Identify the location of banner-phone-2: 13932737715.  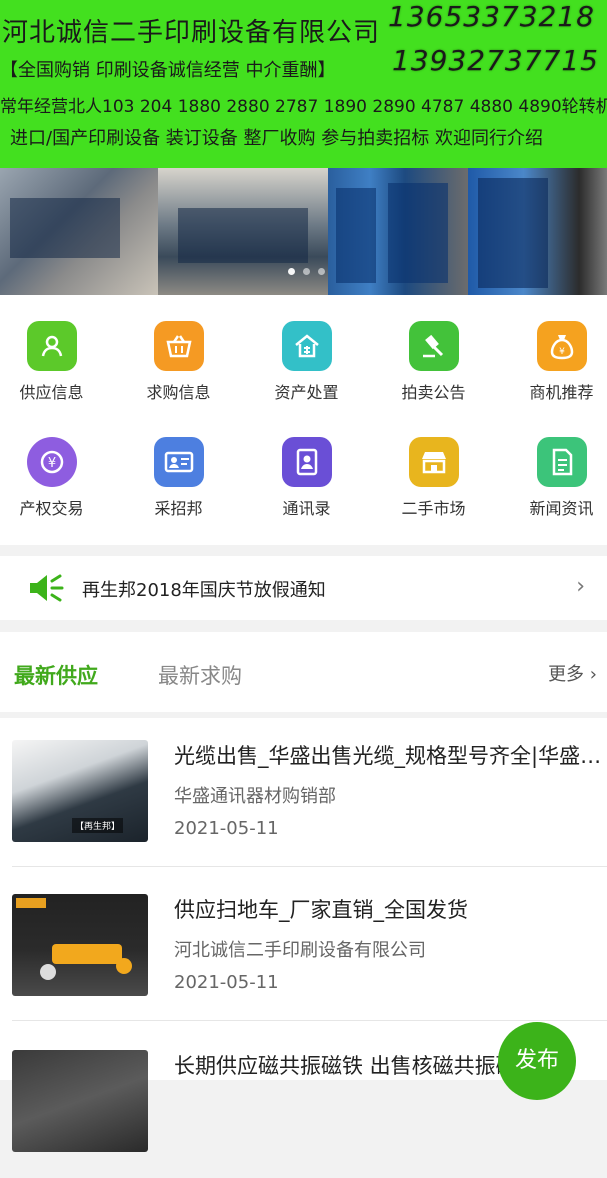
(495, 60).